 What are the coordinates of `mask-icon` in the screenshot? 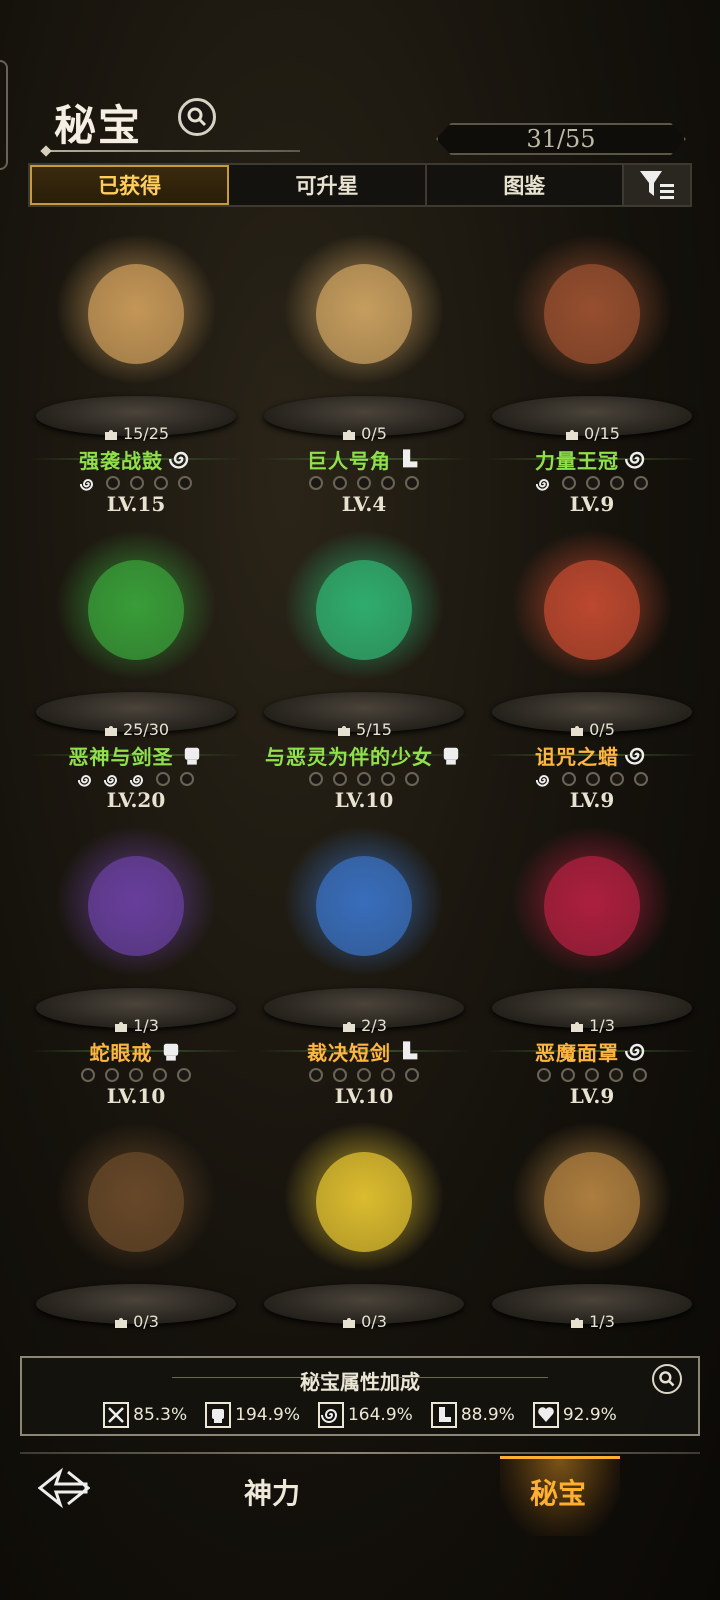 It's located at (592, 901).